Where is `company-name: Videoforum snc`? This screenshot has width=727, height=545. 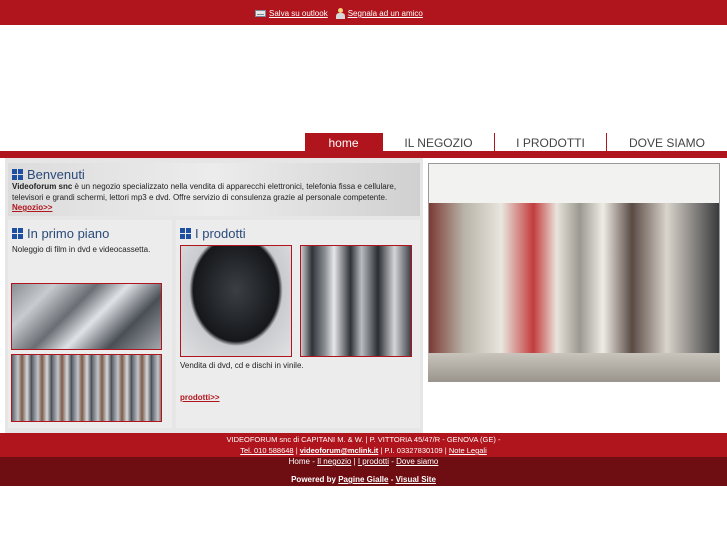
company-name: Videoforum snc is located at coordinates (42, 186).